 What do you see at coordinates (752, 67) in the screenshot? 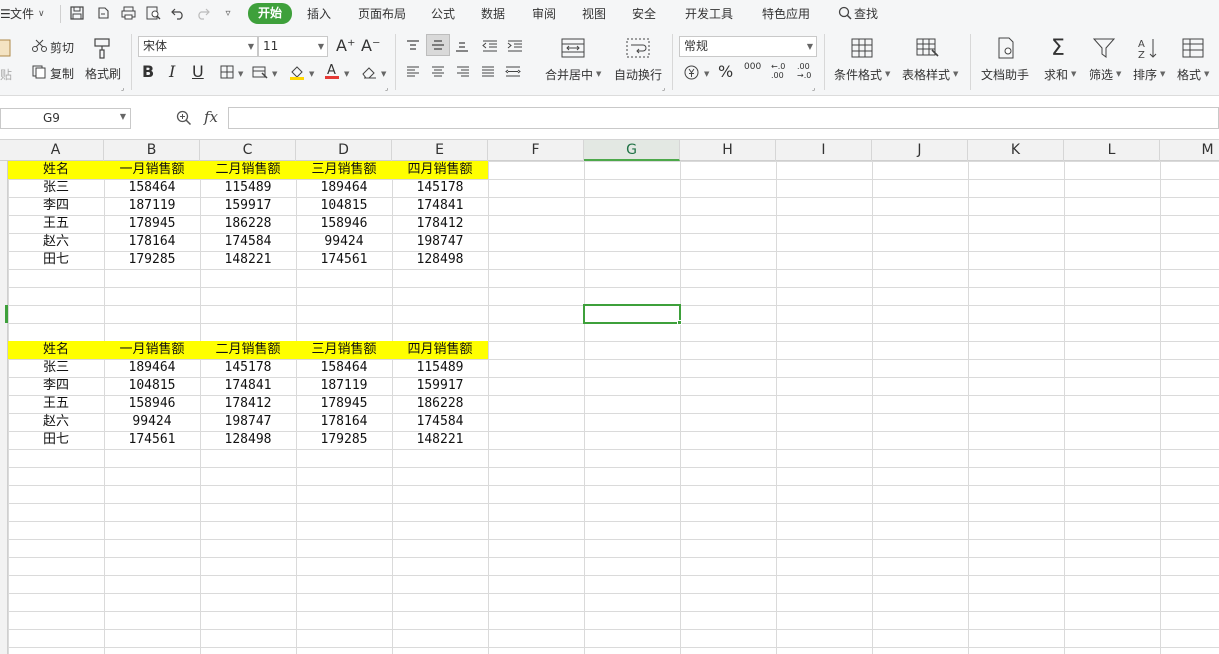
I see `thousands-button: 000` at bounding box center [752, 67].